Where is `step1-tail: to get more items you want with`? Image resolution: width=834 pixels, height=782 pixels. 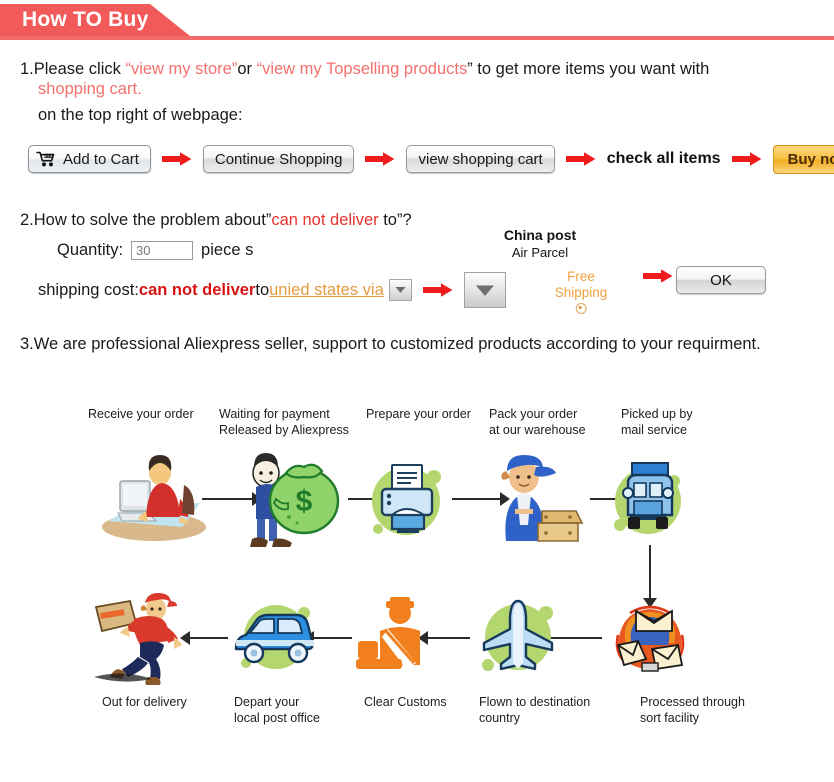
step1-tail: to get more items you want with is located at coordinates (591, 69).